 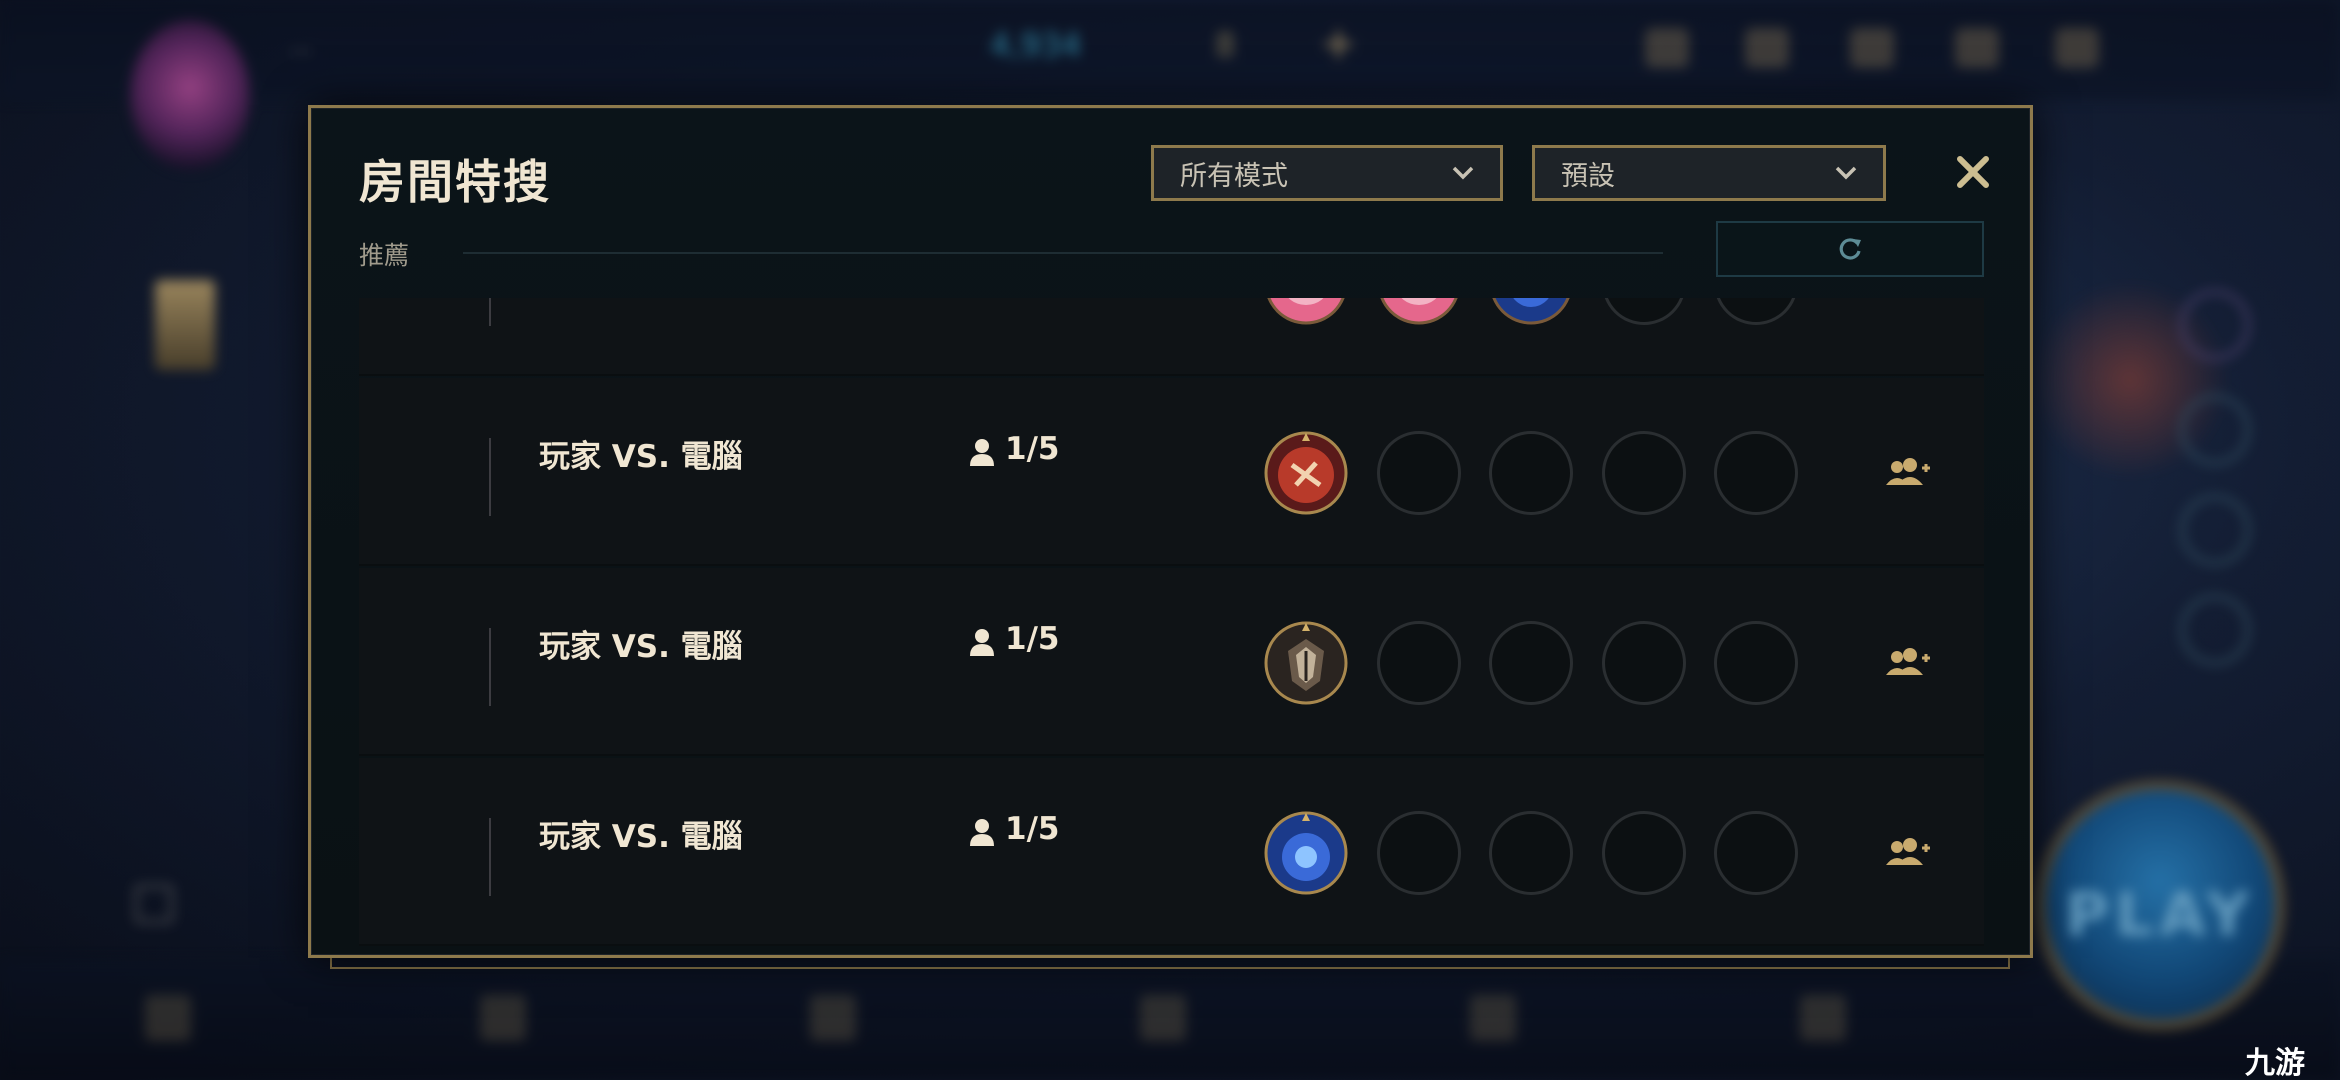 What do you see at coordinates (1709, 173) in the screenshot?
I see `sort-filter-dropdown: 預設` at bounding box center [1709, 173].